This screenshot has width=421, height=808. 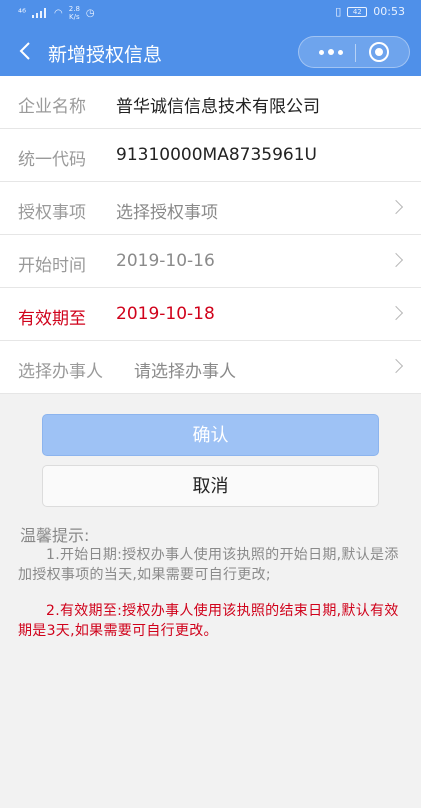 What do you see at coordinates (210, 52) in the screenshot?
I see `nav-bar: 新增授权信息` at bounding box center [210, 52].